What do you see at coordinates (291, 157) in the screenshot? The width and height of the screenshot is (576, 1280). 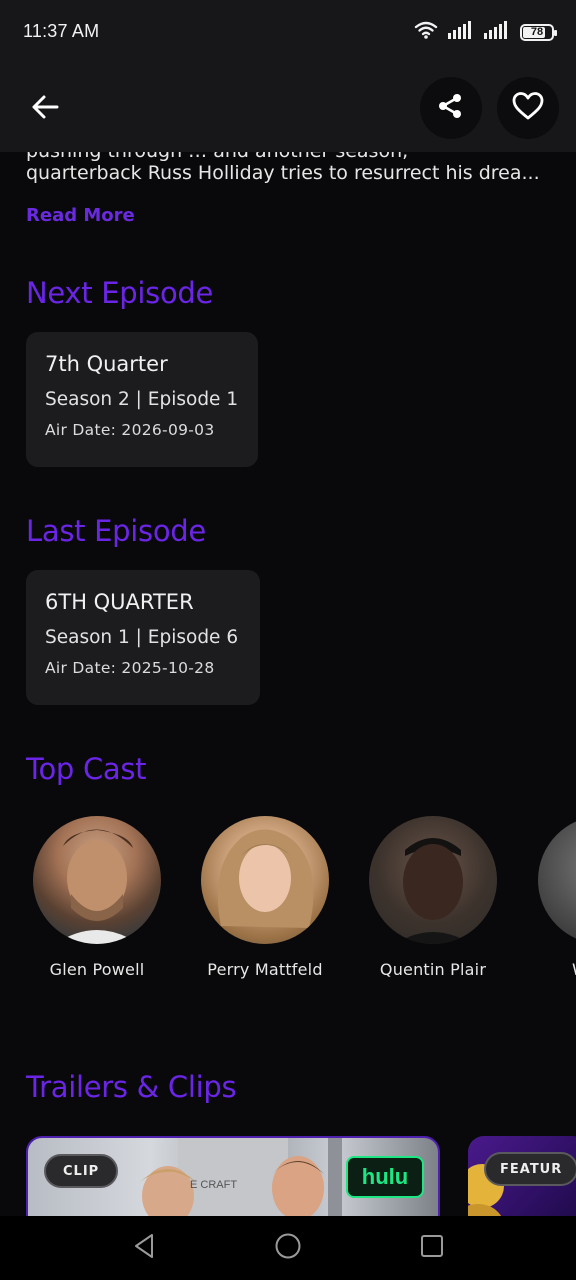 I see `overview-clipped-line: pushing through … and another season,` at bounding box center [291, 157].